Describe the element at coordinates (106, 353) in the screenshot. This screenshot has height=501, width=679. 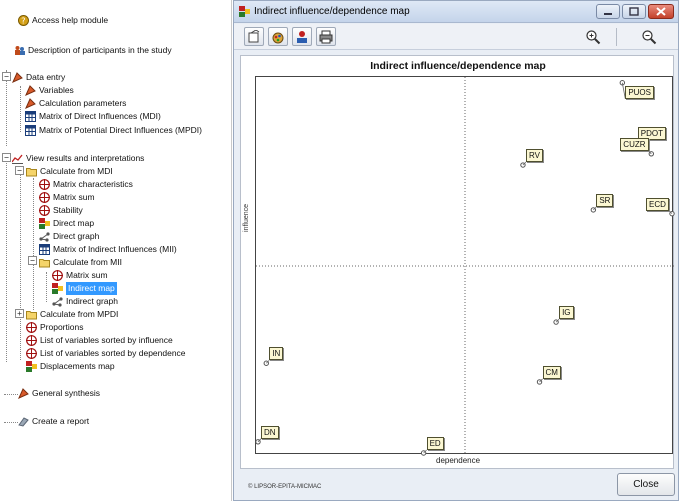
I see `tree-item-sorted-dependence: List of variables sorted by dependence` at that location.